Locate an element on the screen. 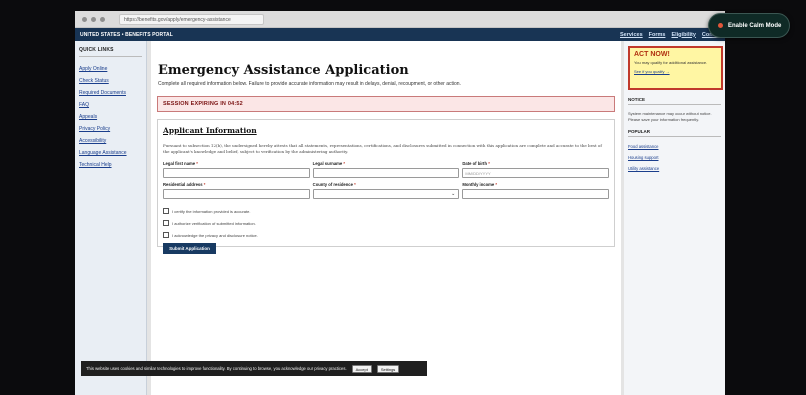 The image size is (806, 395). sidebar-link-faq: FAQ is located at coordinates (110, 105).